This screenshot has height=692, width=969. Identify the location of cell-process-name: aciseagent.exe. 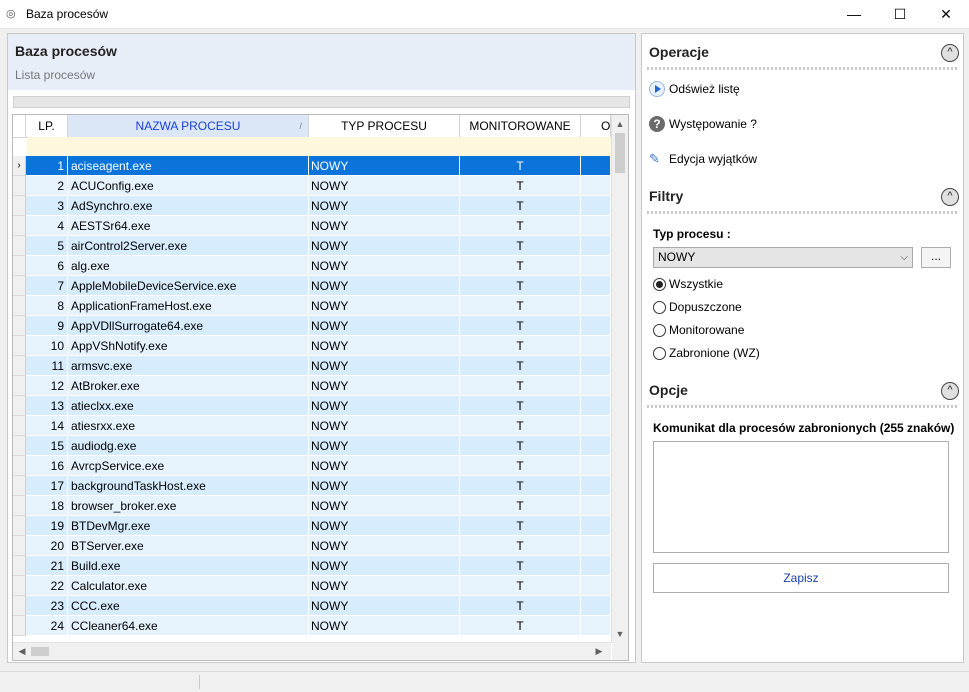
(188, 166).